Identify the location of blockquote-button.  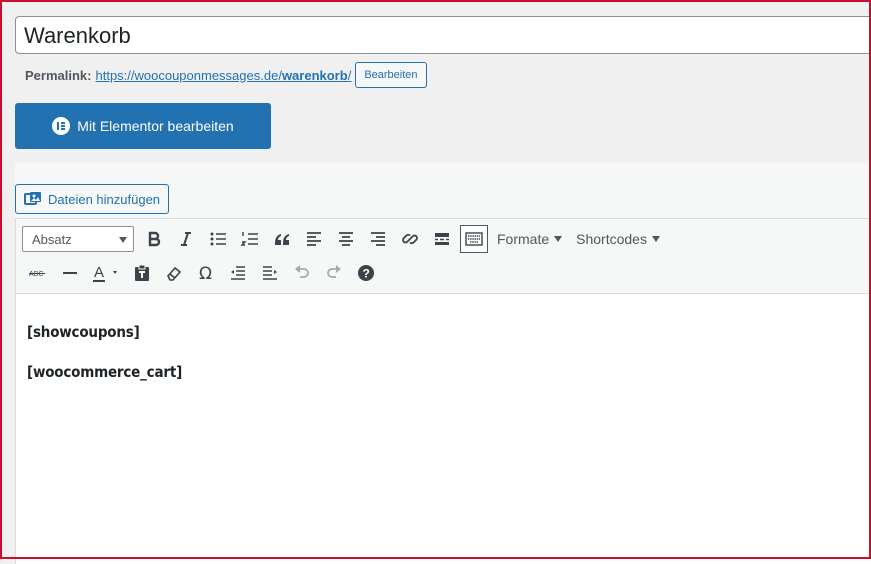
(282, 239).